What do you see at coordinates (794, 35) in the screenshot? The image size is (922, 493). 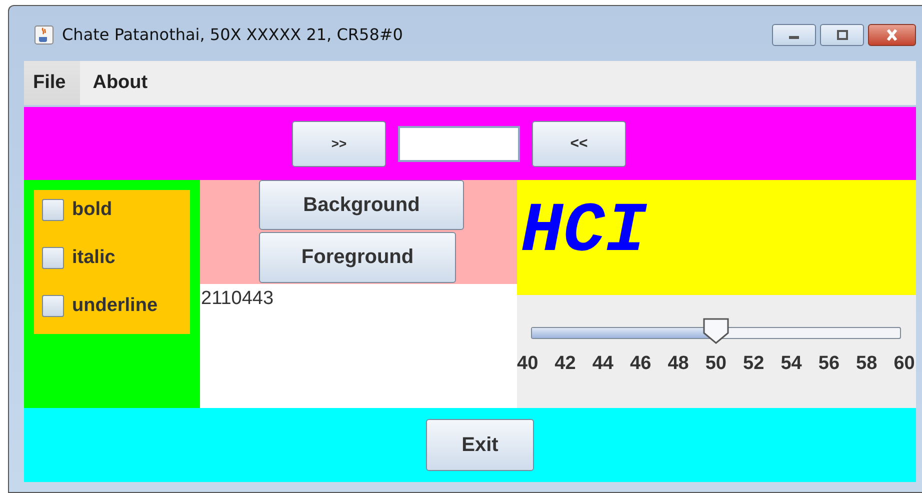 I see `minimize-button` at bounding box center [794, 35].